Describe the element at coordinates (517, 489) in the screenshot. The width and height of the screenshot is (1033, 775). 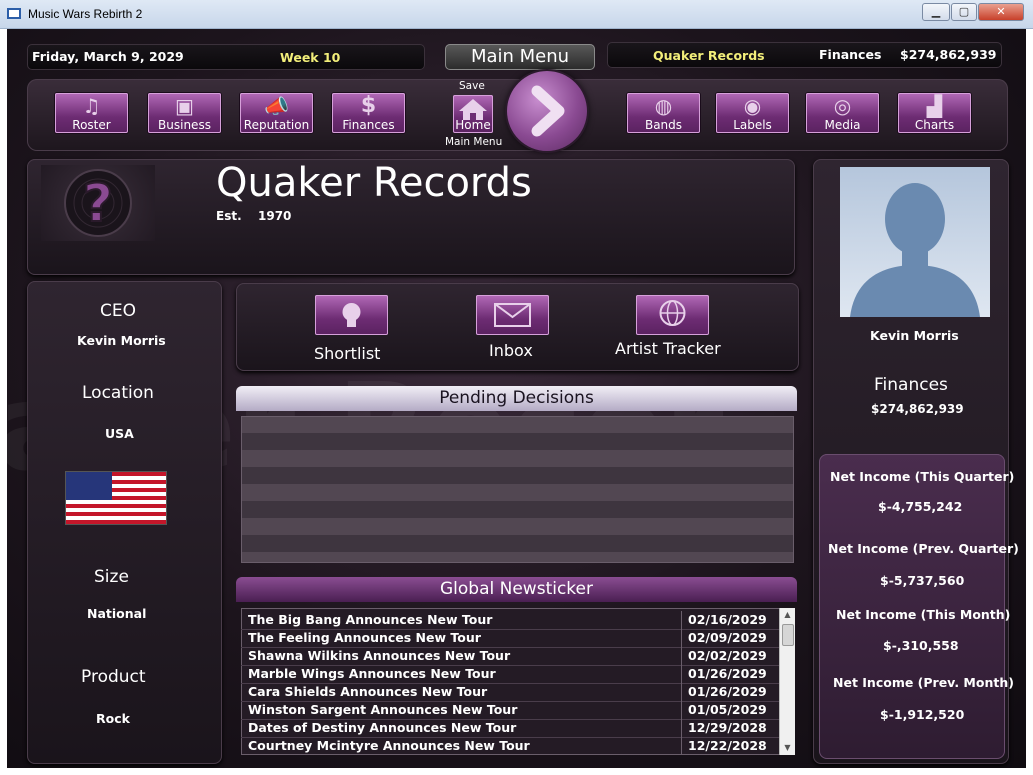
I see `pending-decisions-list` at that location.